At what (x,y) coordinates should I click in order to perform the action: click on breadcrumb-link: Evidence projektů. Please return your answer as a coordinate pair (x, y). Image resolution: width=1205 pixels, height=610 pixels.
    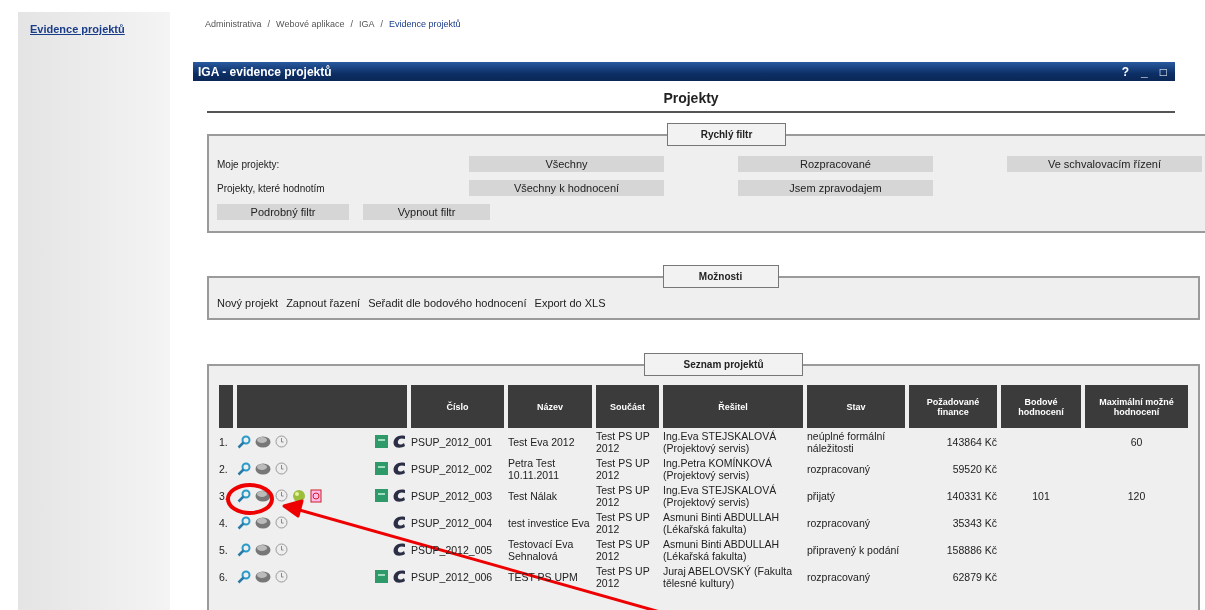
    Looking at the image, I should click on (424, 26).